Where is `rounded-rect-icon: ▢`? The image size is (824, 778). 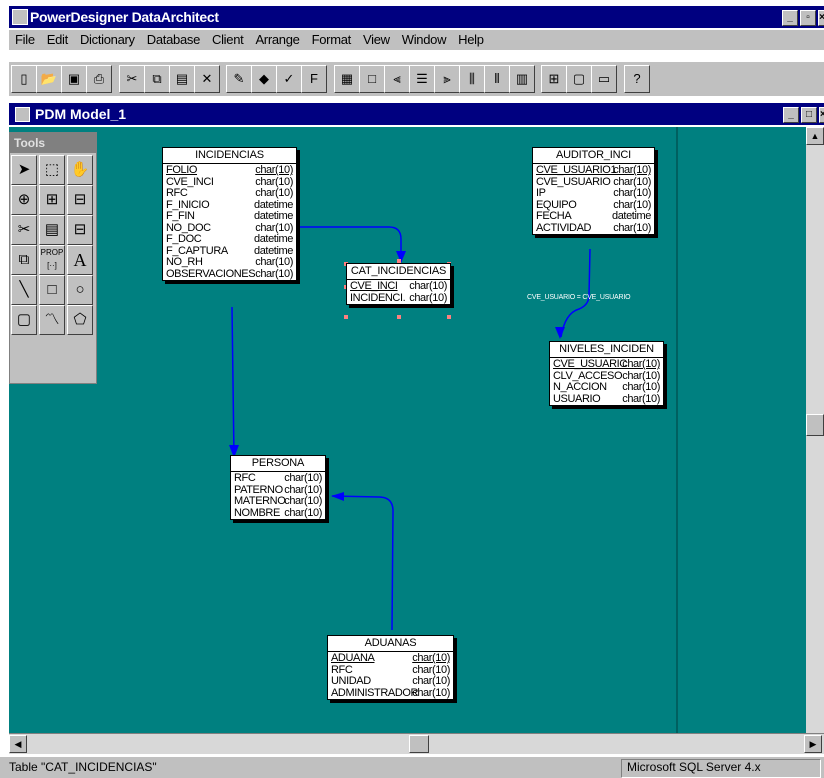
rounded-rect-icon: ▢ is located at coordinates (24, 320).